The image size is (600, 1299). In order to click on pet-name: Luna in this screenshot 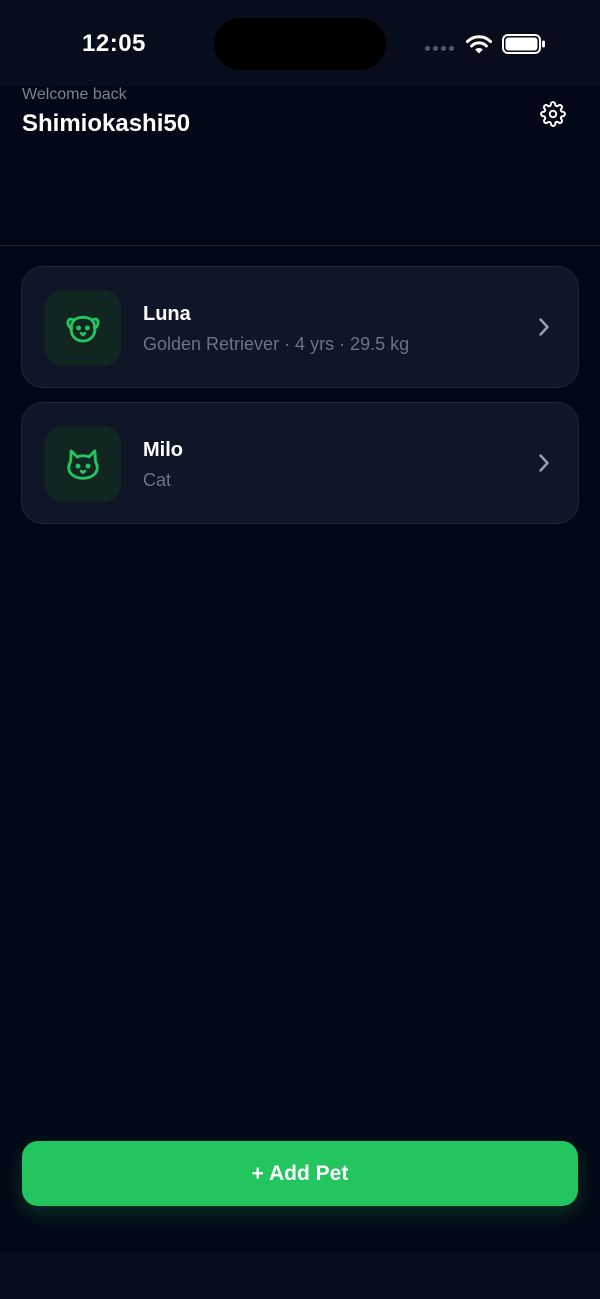, I will do `click(167, 314)`.